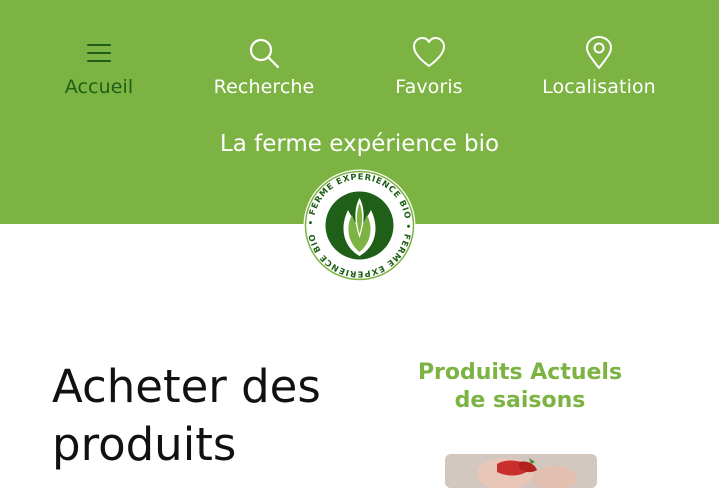 This screenshot has width=719, height=488. Describe the element at coordinates (520, 387) in the screenshot. I see `seasonal-products-title: Produits Actuels de saisons` at that location.